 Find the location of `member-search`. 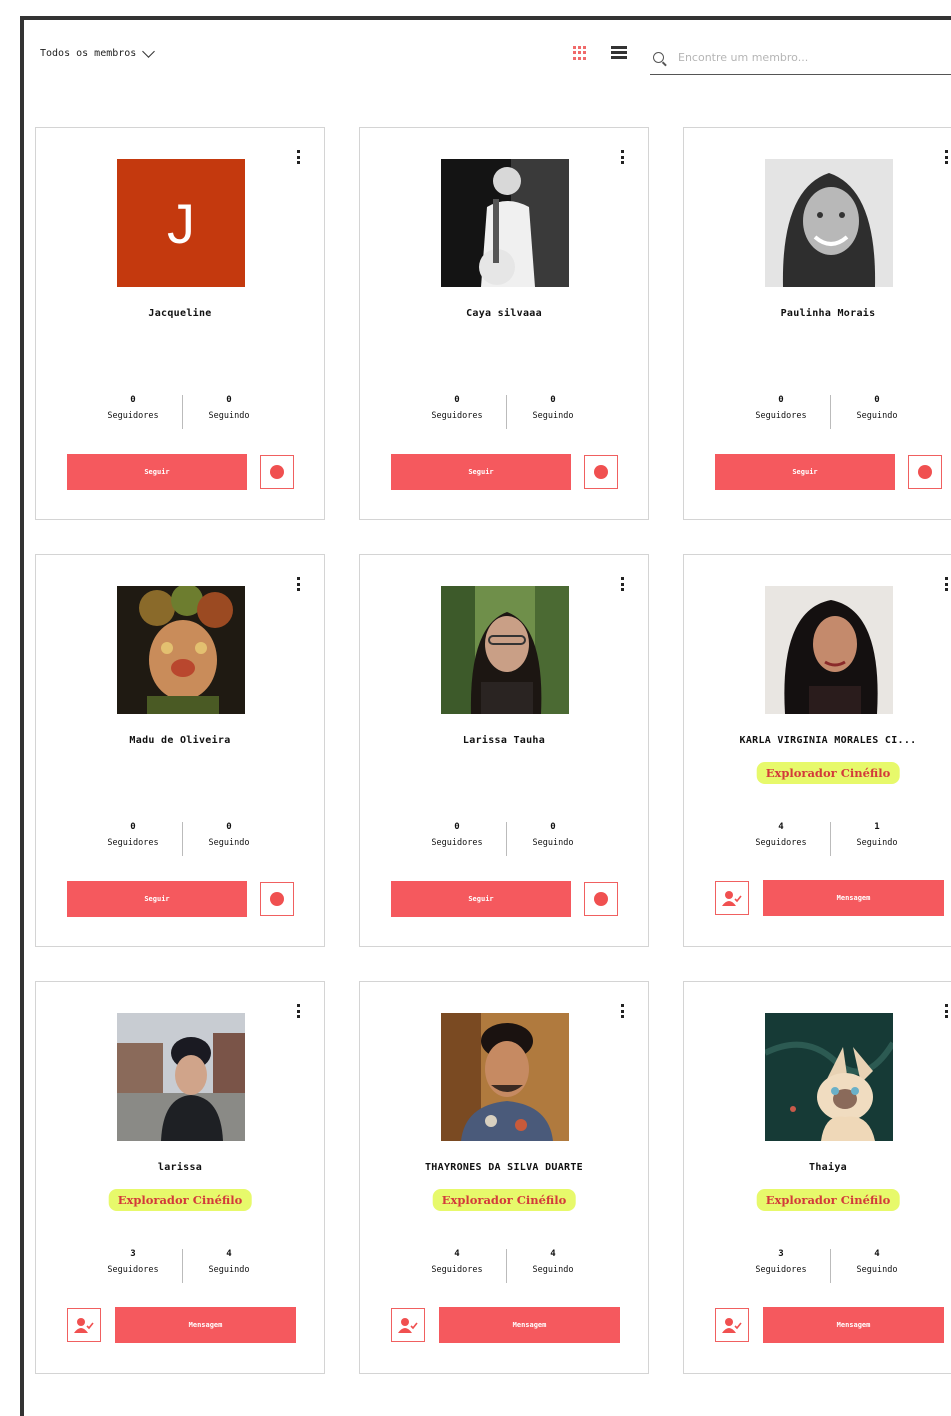

member-search is located at coordinates (800, 57).